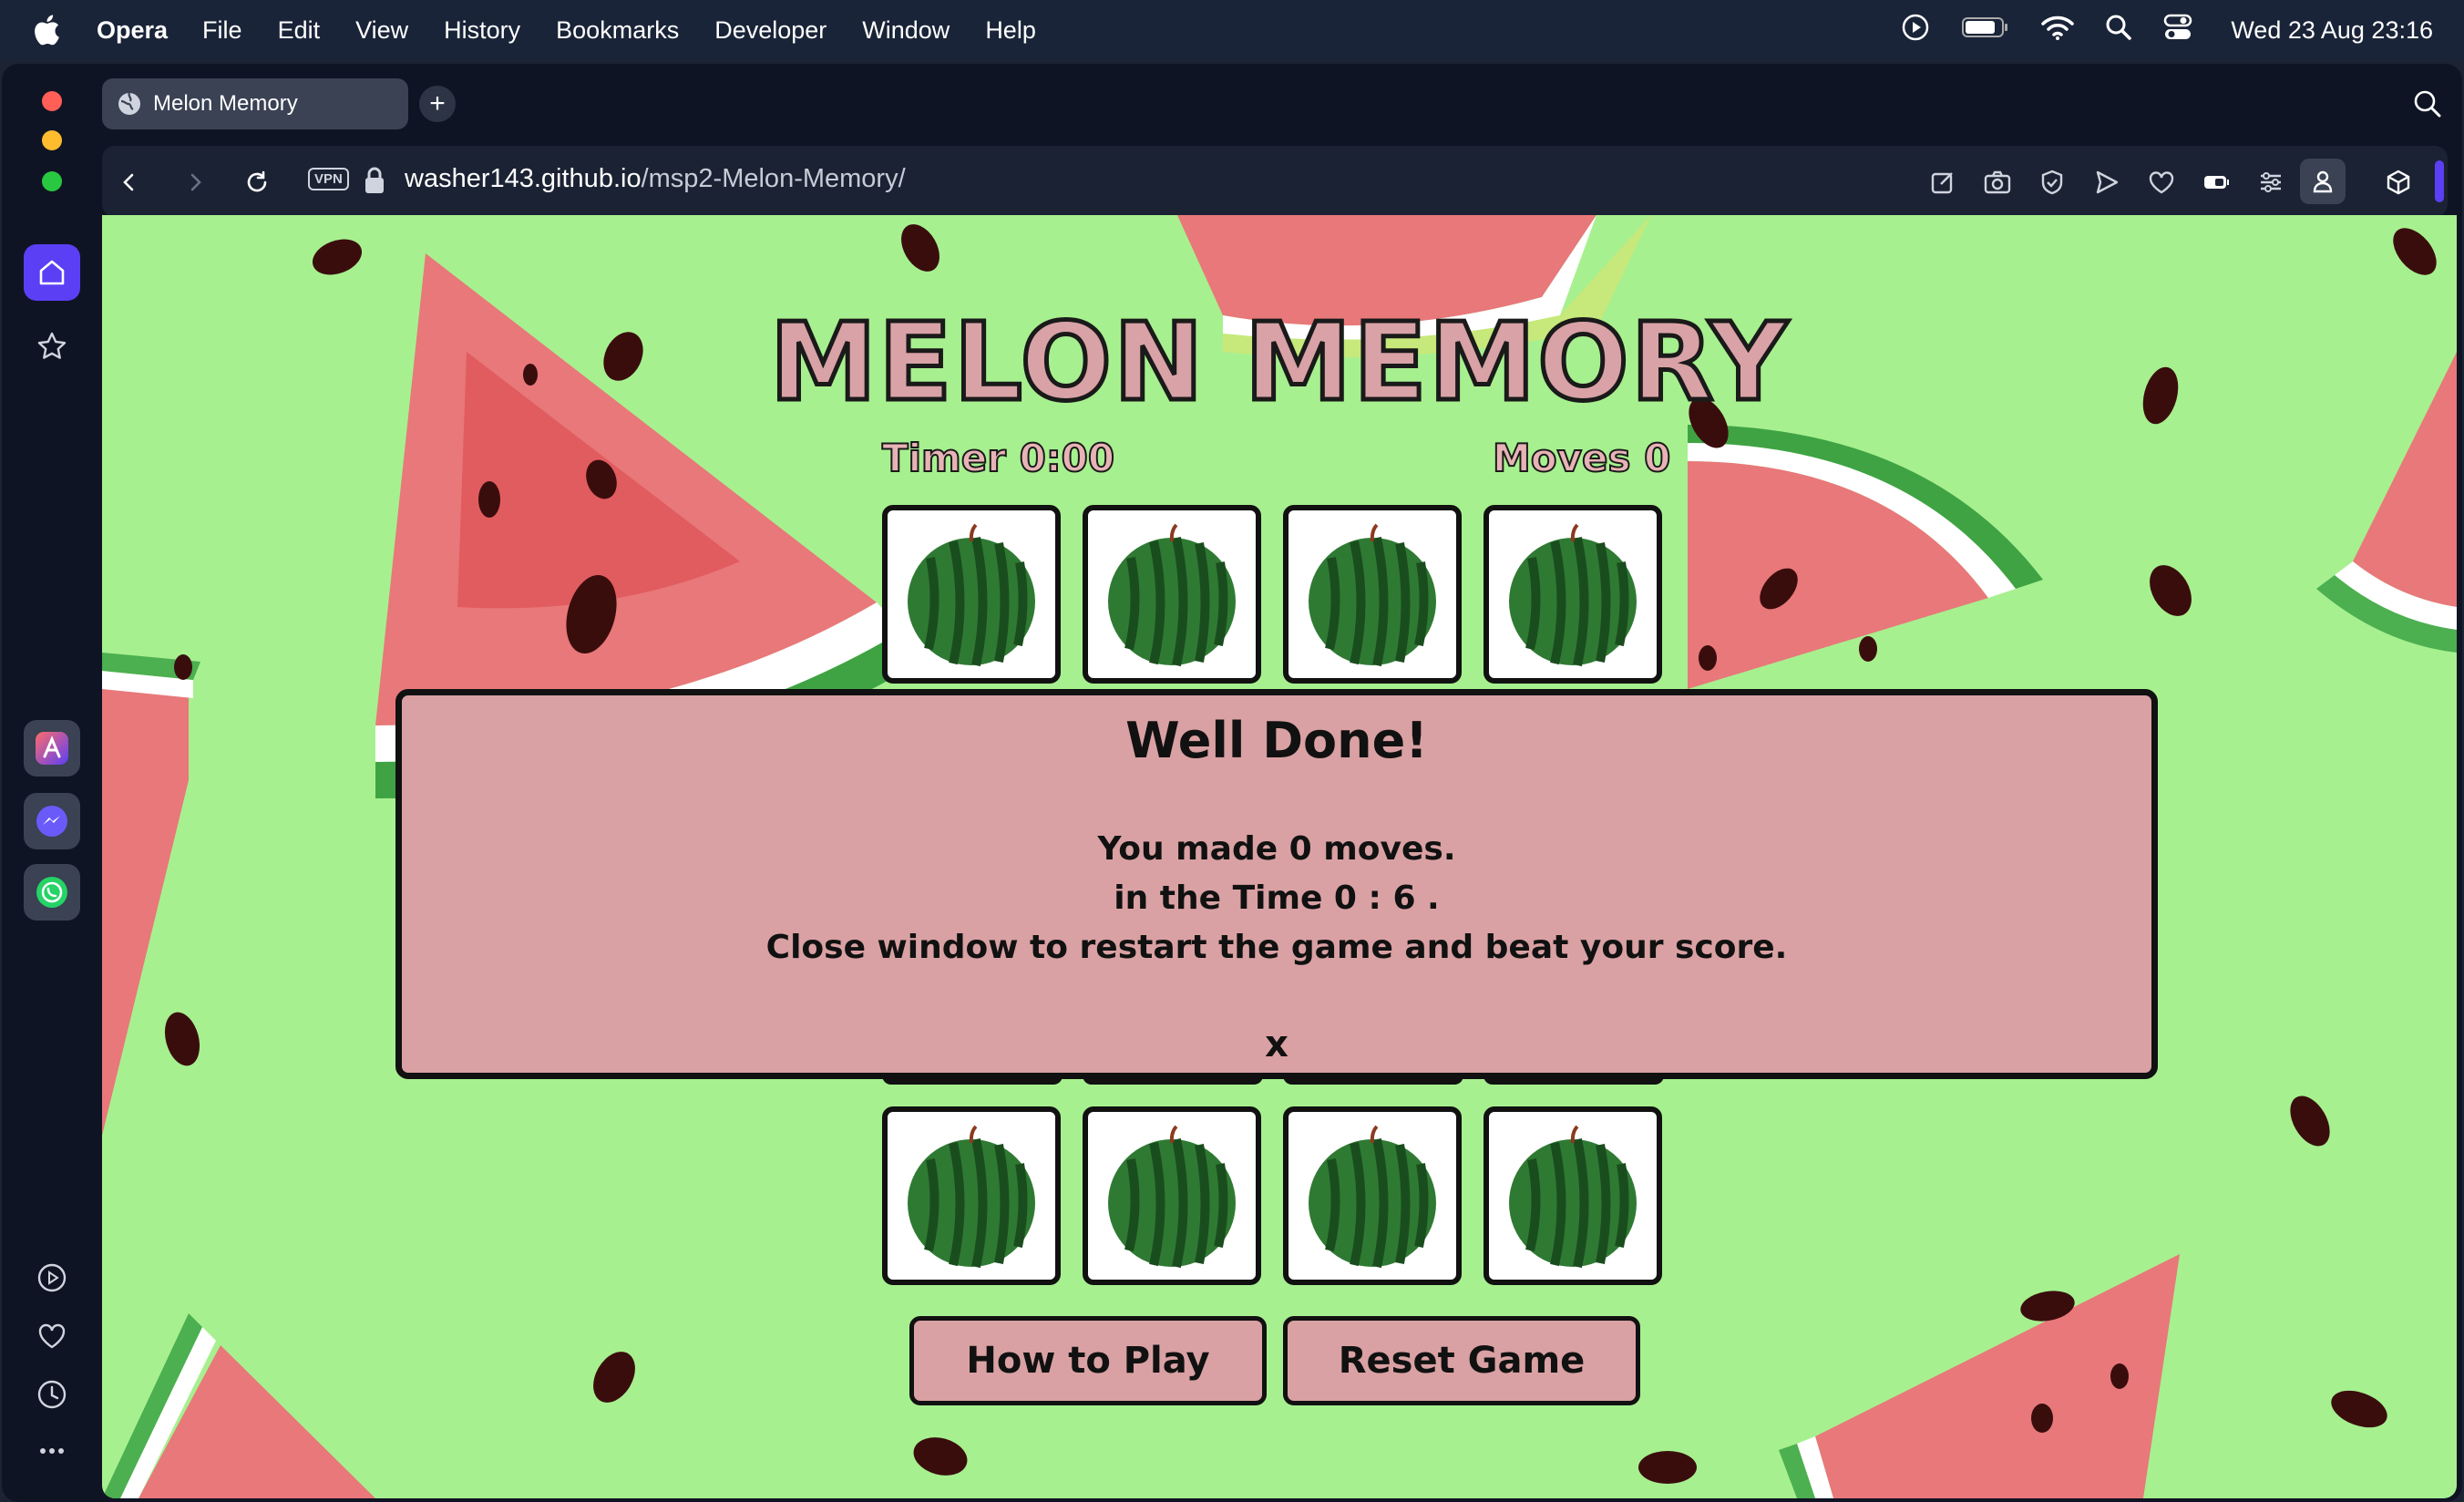 This screenshot has width=2464, height=1502. I want to click on chevron-left-icon, so click(128, 182).